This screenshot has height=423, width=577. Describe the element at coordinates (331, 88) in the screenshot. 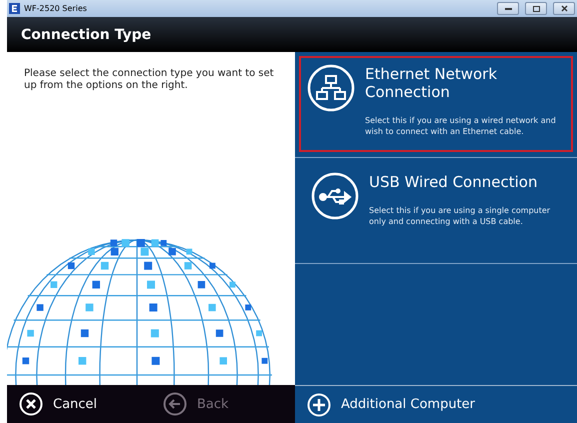

I see `network-icon` at that location.